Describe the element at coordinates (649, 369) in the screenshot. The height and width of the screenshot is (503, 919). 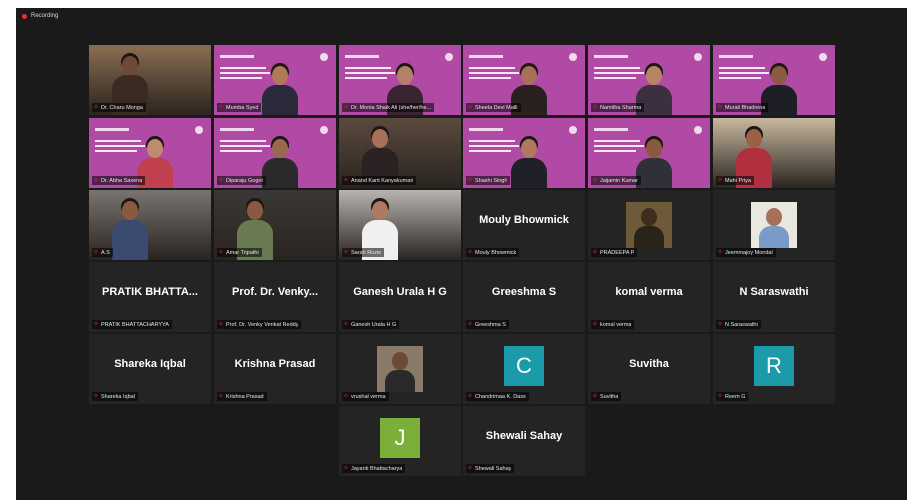
I see `participant-tile-suvitha: Suvitha ✧ Suvitha` at that location.